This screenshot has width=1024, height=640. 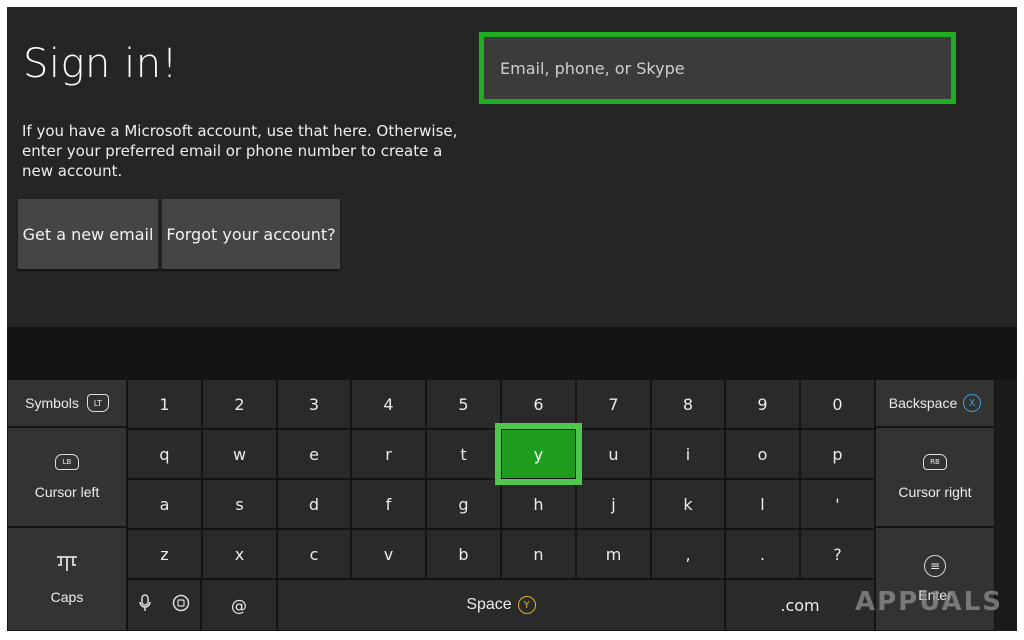 I want to click on key-1-8: o, so click(x=762, y=454).